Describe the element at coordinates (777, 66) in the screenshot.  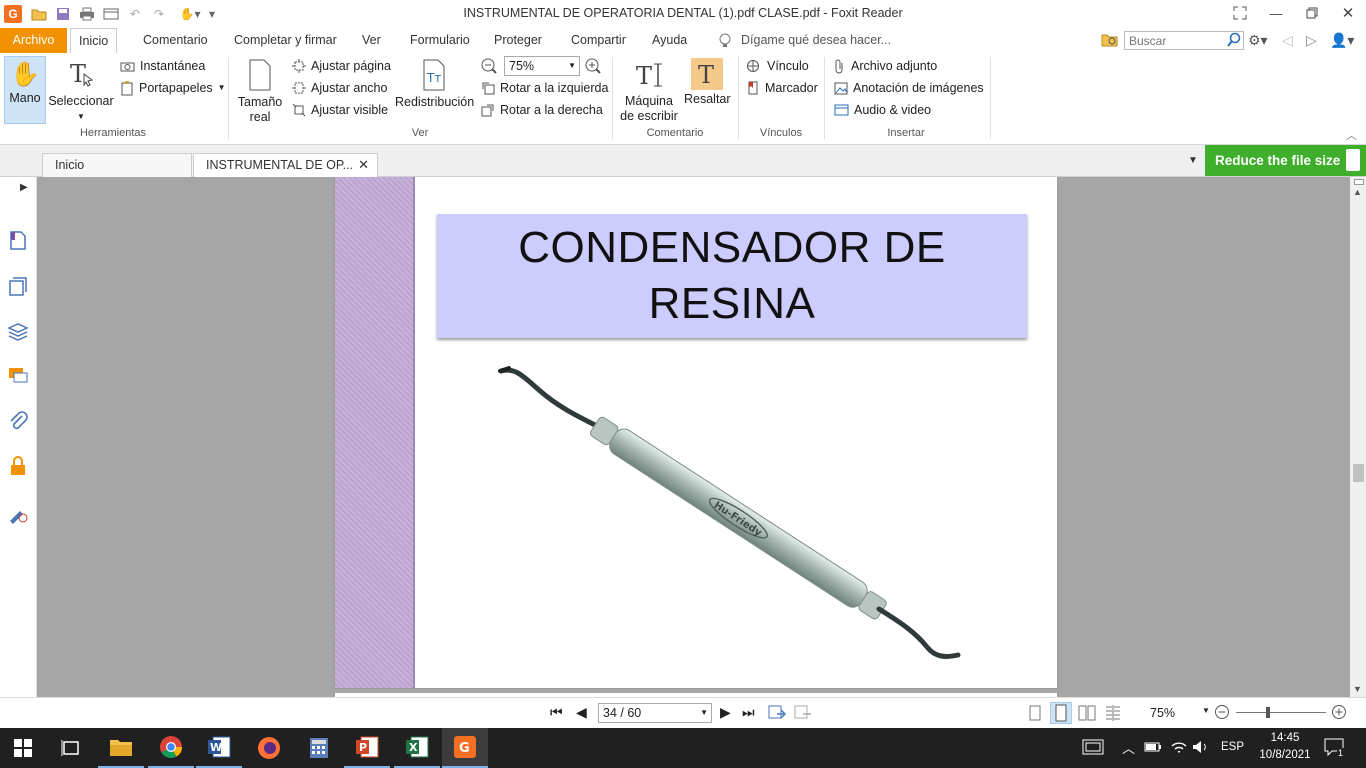
I see `link-button: Vínculo` at that location.